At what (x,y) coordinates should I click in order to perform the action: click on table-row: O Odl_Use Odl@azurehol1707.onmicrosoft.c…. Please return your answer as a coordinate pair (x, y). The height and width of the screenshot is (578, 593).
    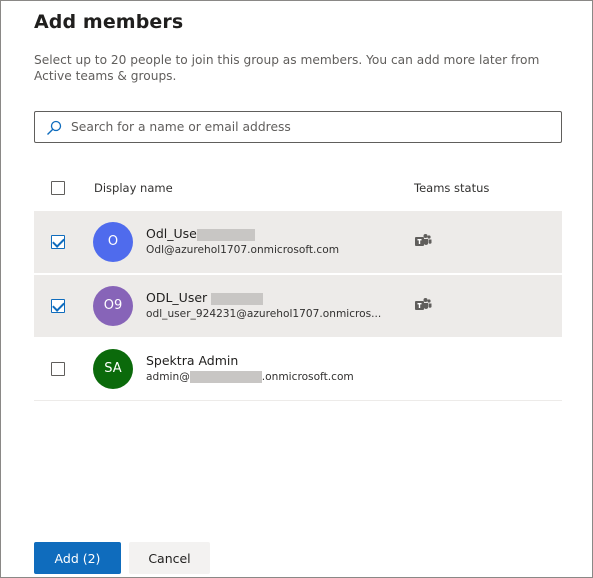
    Looking at the image, I should click on (298, 242).